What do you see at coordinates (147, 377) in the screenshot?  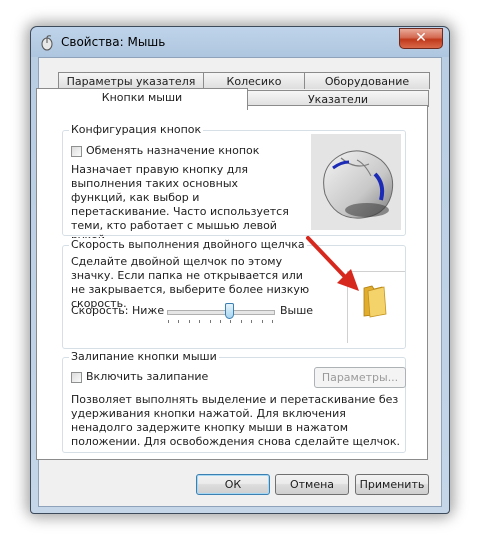 I see `click-lock-label: Включить залипание` at bounding box center [147, 377].